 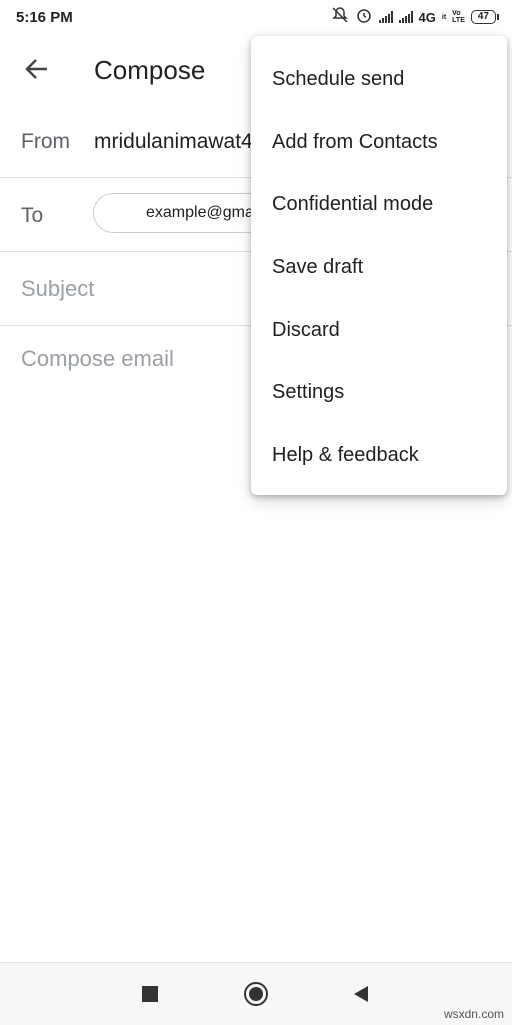 I want to click on subject-placeholder: Subject, so click(x=58, y=288).